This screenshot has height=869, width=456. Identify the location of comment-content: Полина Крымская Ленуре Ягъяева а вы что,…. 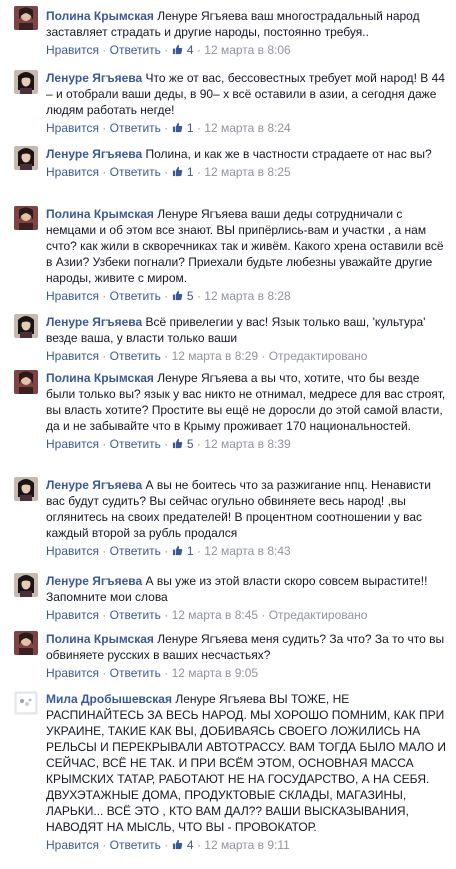
(248, 411).